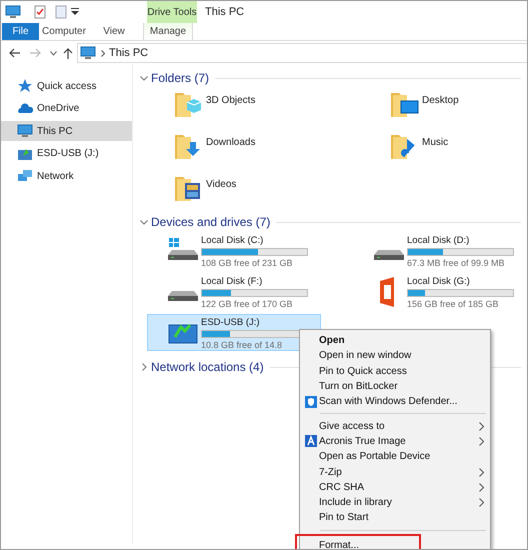  Describe the element at coordinates (435, 142) in the screenshot. I see `folder-name: Music` at that location.